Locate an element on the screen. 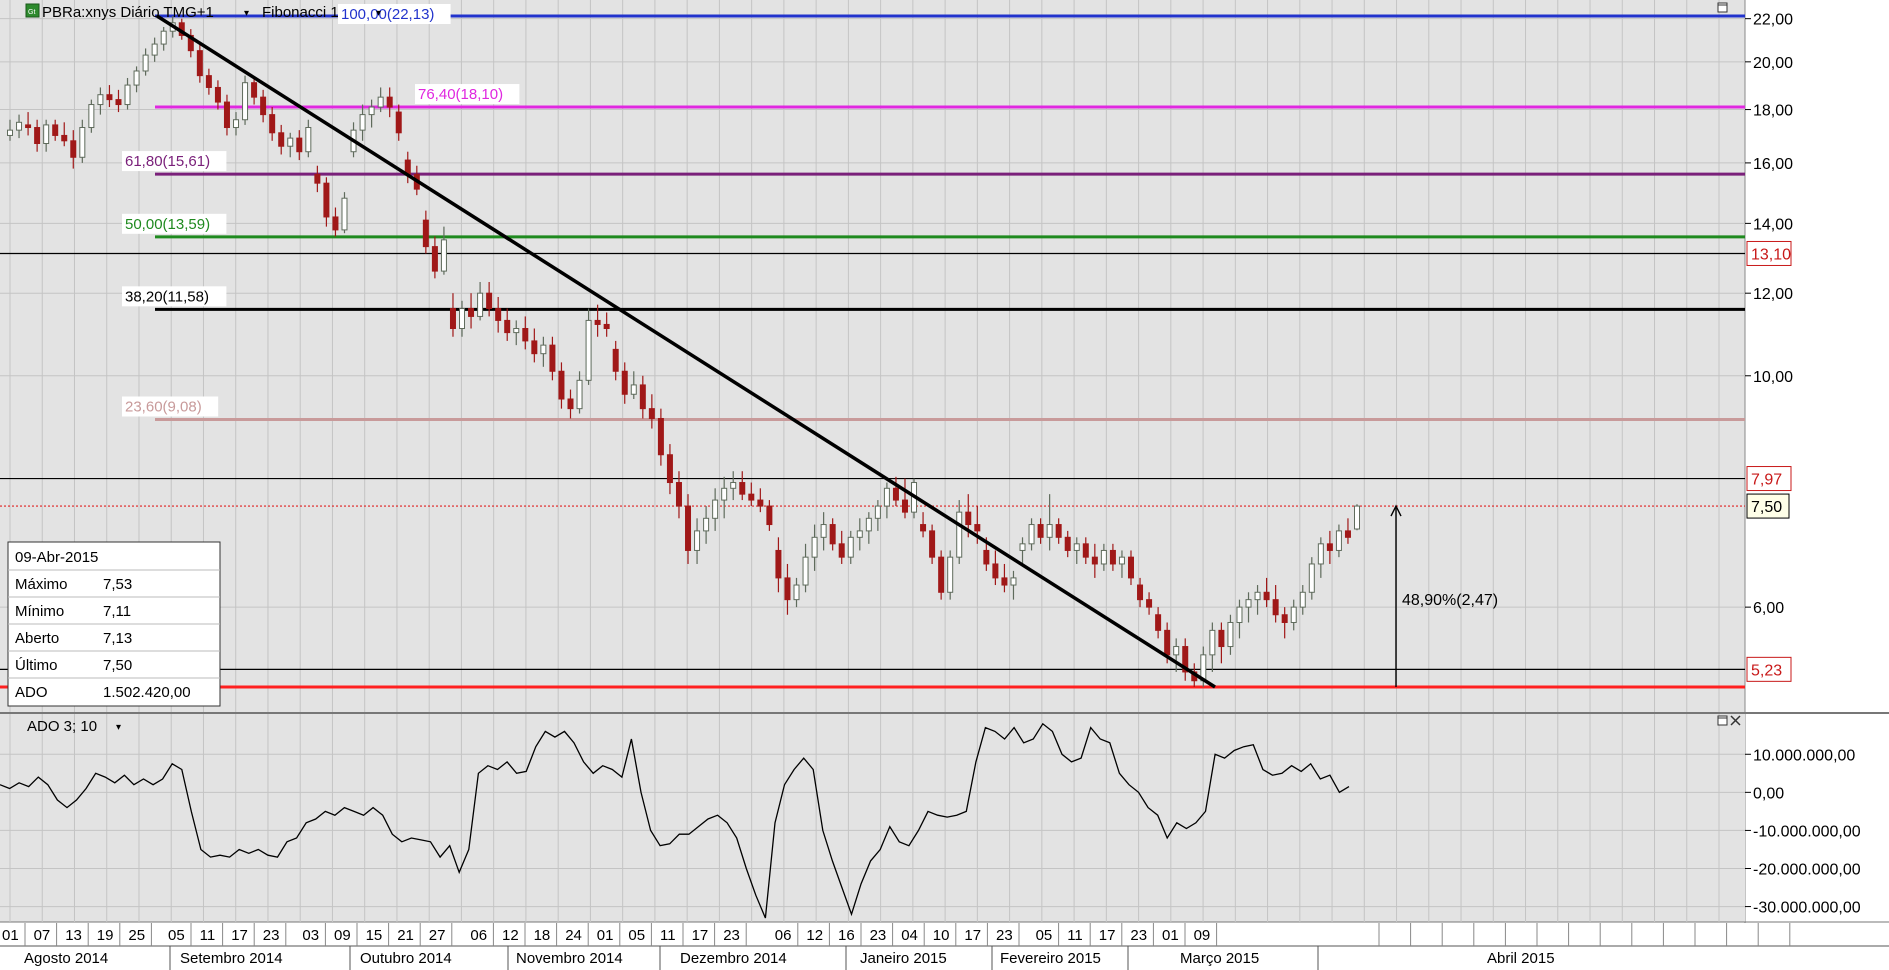 Image resolution: width=1889 pixels, height=970 pixels. indicator-dropdown-icon: ▾ is located at coordinates (118, 727).